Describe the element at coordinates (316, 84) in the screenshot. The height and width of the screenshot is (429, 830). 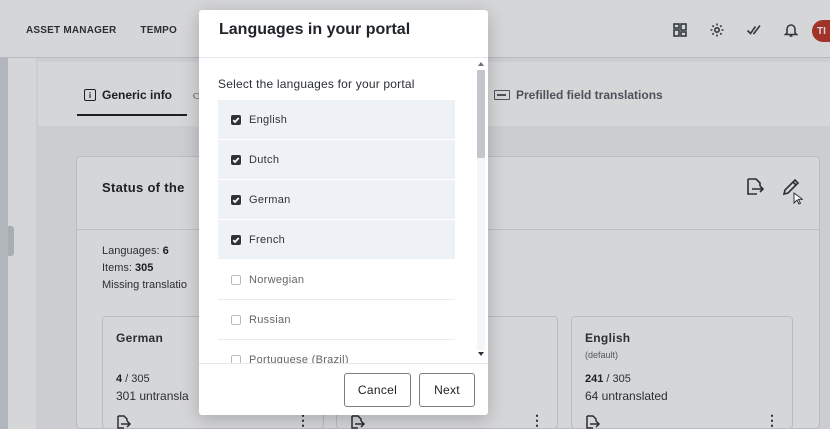
I see `modal-subtitle: Select the languages for your portal` at that location.